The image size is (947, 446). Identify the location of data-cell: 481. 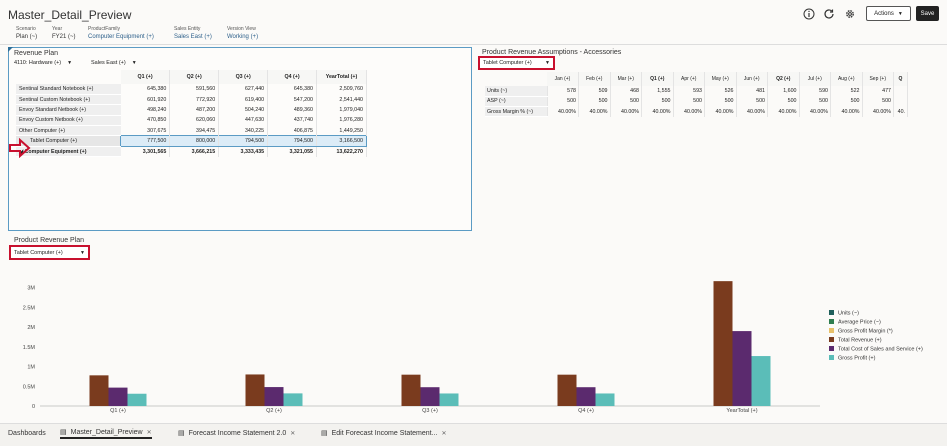
(752, 91).